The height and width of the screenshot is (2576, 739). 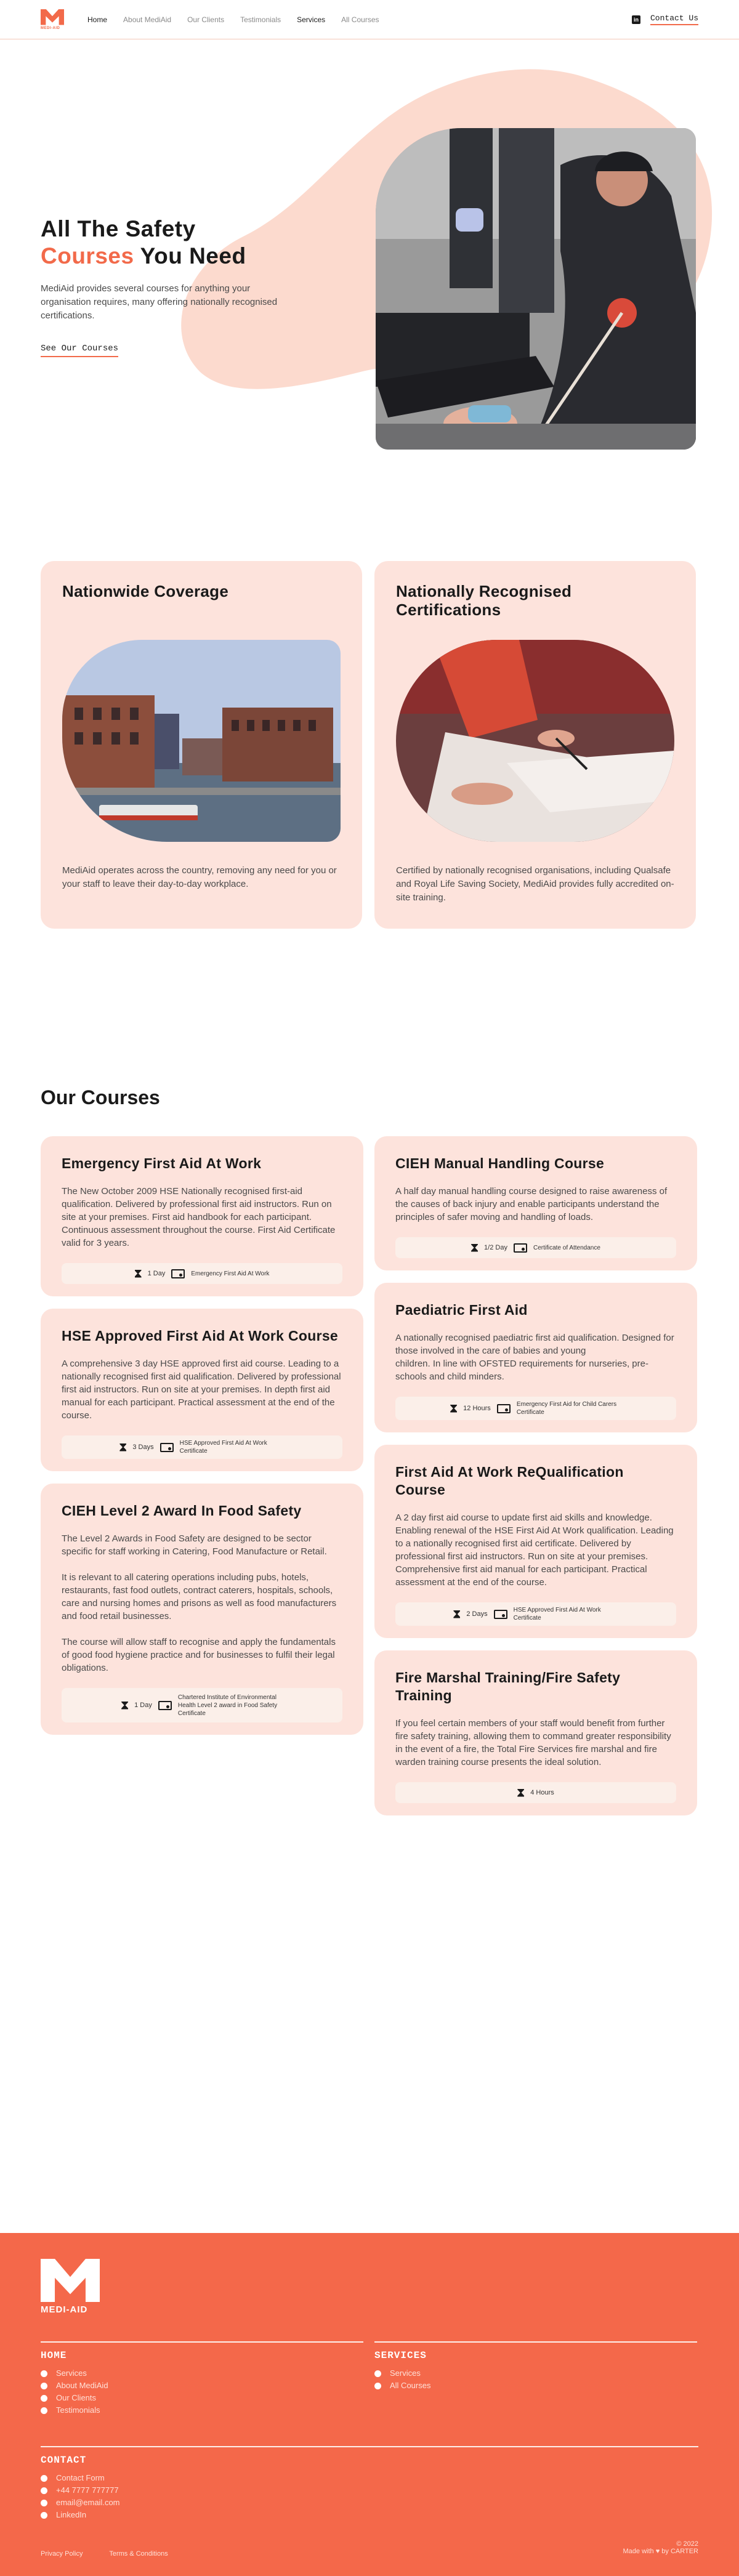 What do you see at coordinates (536, 289) in the screenshot?
I see `hero-photo-first-aid-training` at bounding box center [536, 289].